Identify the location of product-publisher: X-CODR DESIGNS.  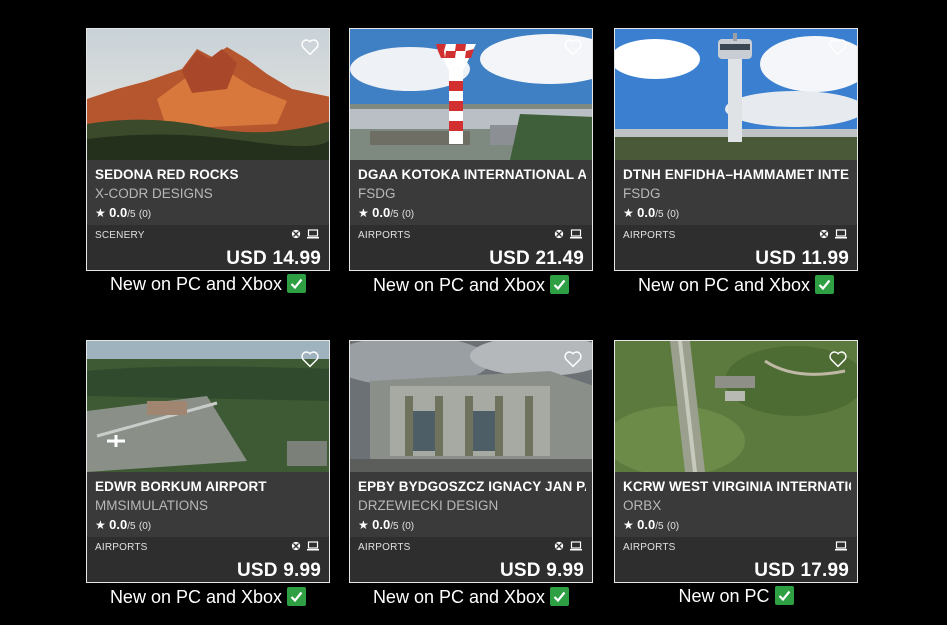
(154, 193).